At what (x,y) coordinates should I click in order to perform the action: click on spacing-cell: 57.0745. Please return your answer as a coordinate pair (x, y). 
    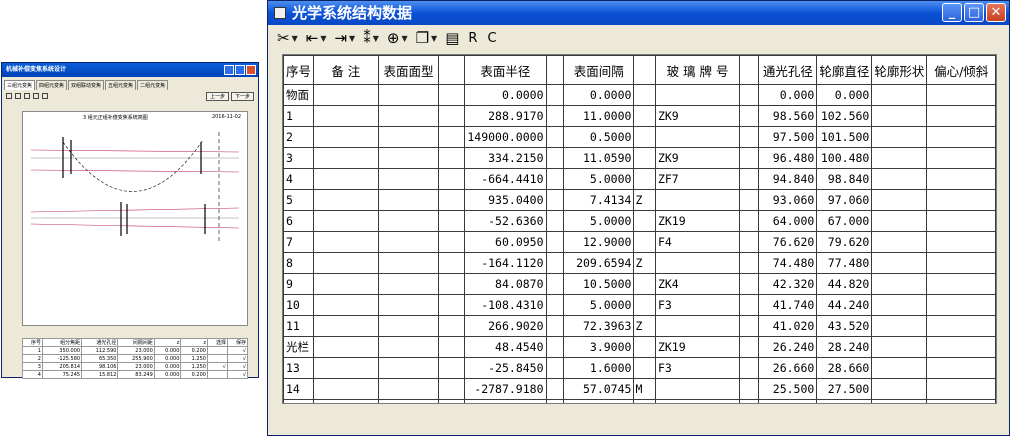
    Looking at the image, I should click on (598, 389).